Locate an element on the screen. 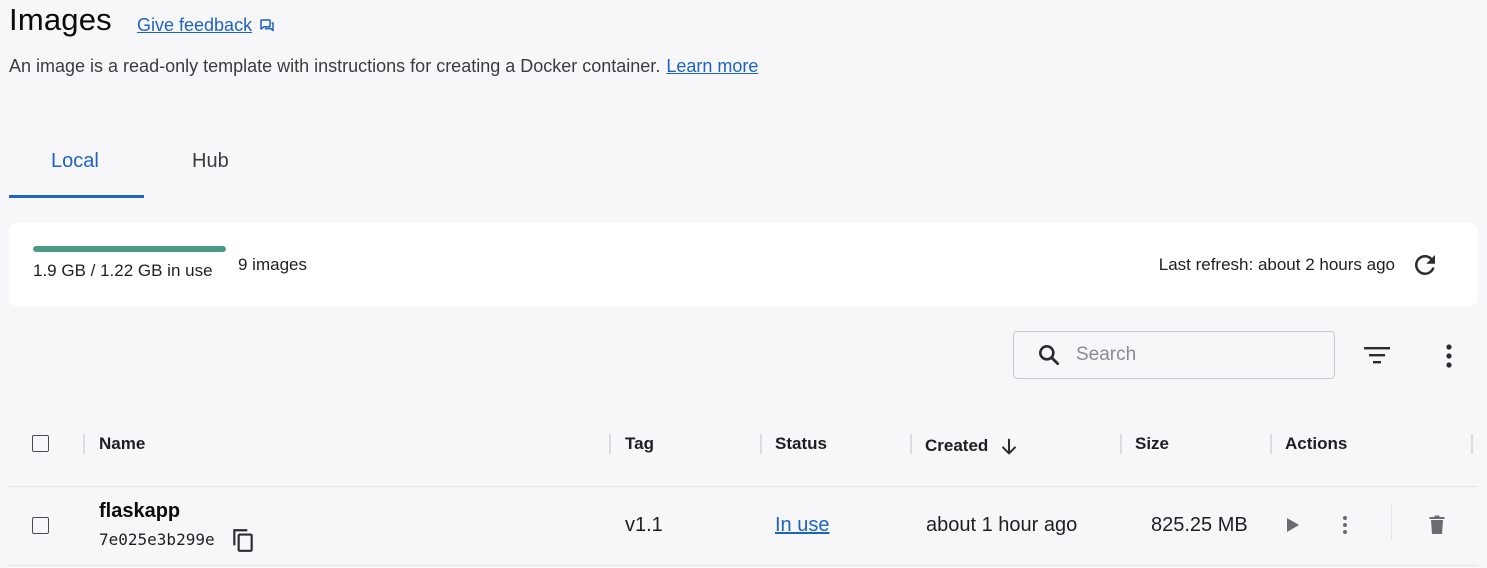 Image resolution: width=1487 pixels, height=568 pixels. column-header-size: Size is located at coordinates (1152, 444).